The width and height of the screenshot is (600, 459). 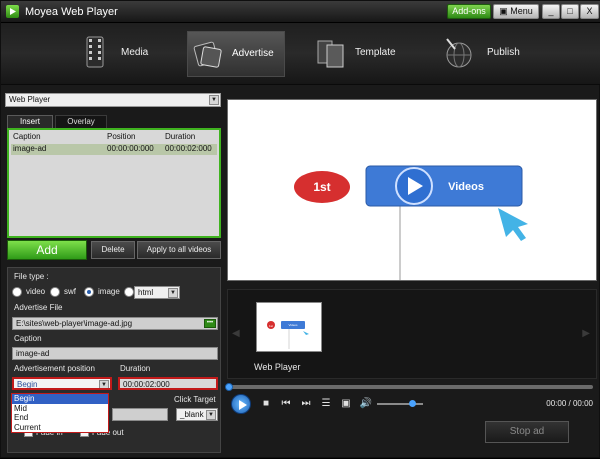 What do you see at coordinates (70, 291) in the screenshot?
I see `radio-swf-label: swf` at bounding box center [70, 291].